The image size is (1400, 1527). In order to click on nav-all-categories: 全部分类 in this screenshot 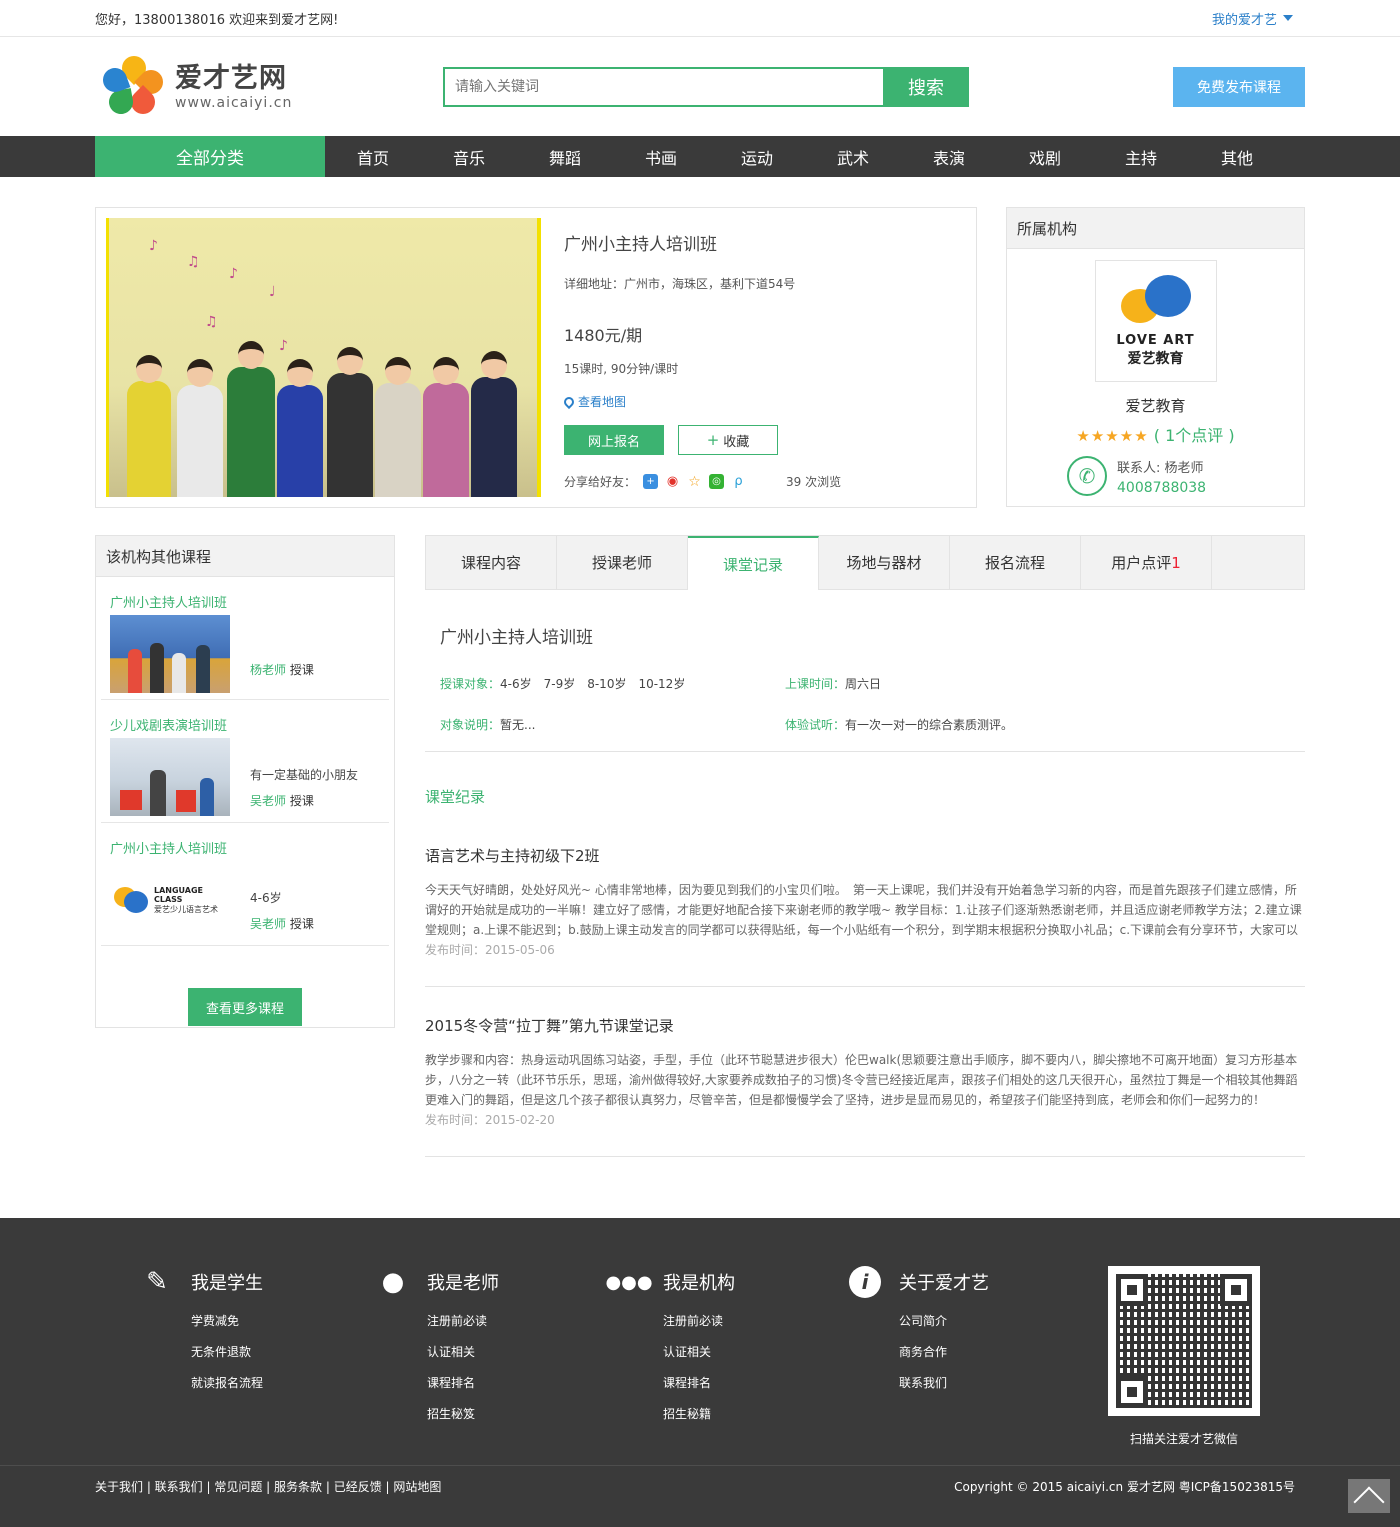, I will do `click(210, 156)`.